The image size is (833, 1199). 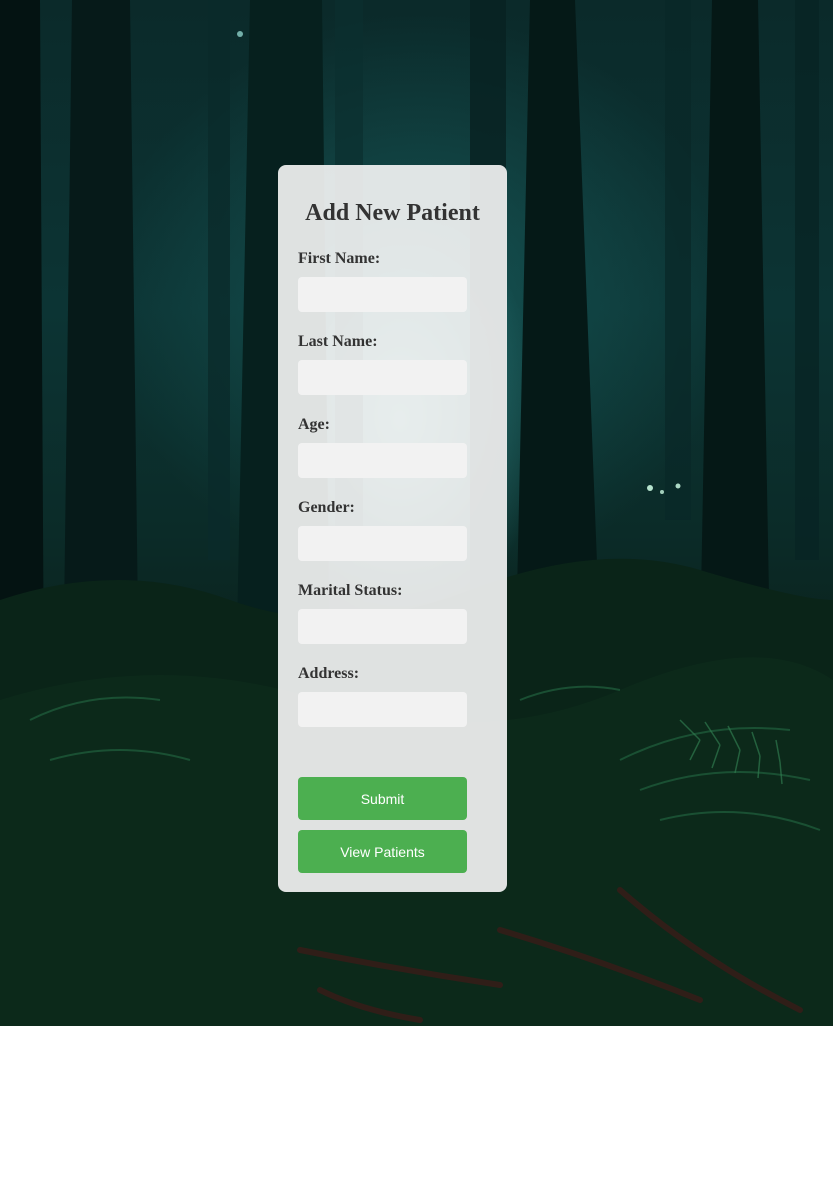 I want to click on gender-input, so click(x=382, y=543).